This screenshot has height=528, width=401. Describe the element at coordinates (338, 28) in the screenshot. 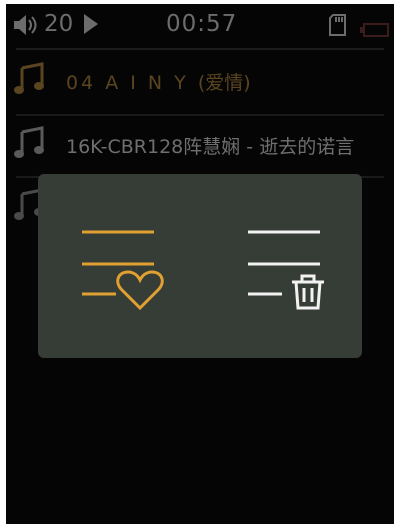

I see `sd-card-icon` at that location.